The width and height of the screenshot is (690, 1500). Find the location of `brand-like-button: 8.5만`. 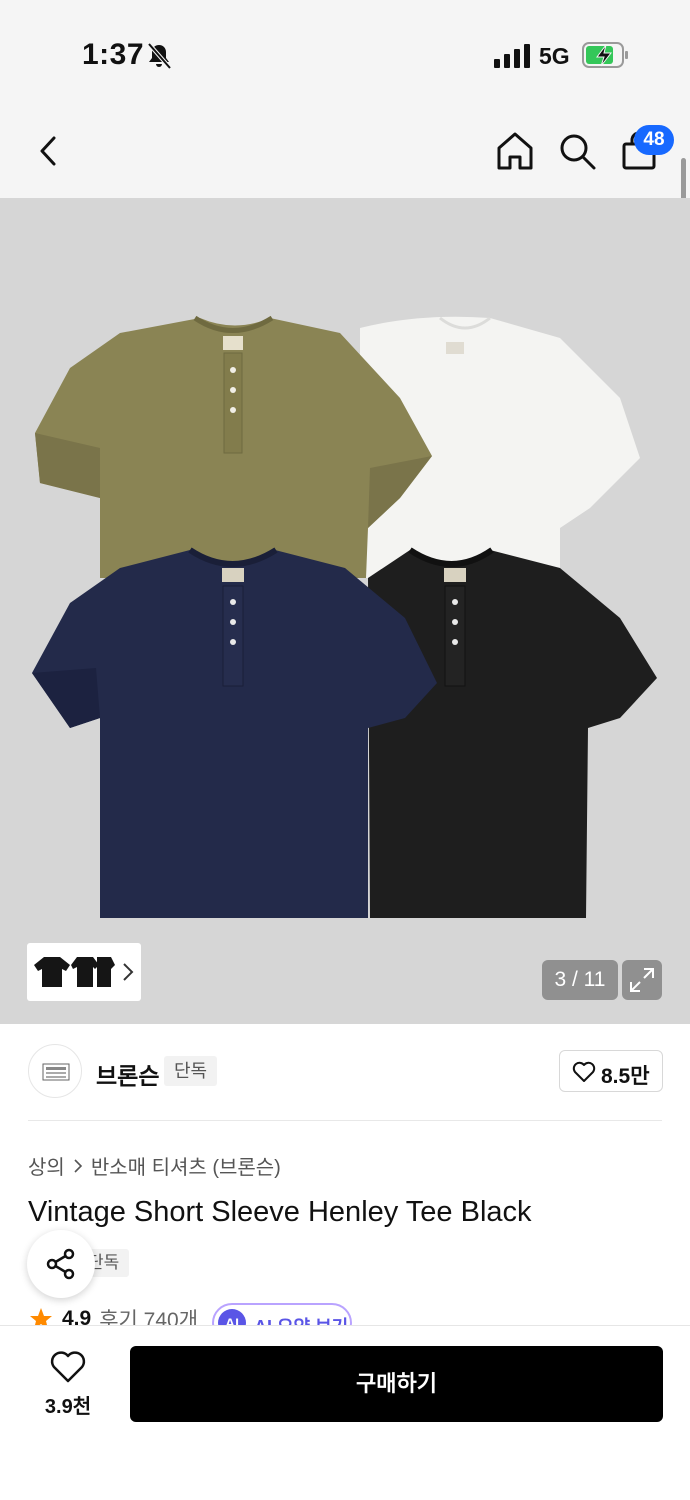

brand-like-button: 8.5만 is located at coordinates (611, 1071).